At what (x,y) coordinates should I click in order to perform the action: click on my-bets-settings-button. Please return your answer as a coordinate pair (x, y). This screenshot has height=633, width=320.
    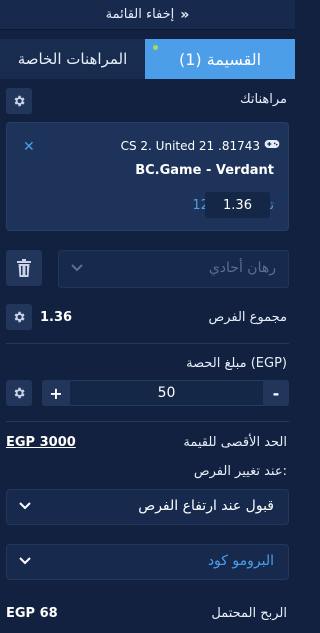
    Looking at the image, I should click on (19, 101).